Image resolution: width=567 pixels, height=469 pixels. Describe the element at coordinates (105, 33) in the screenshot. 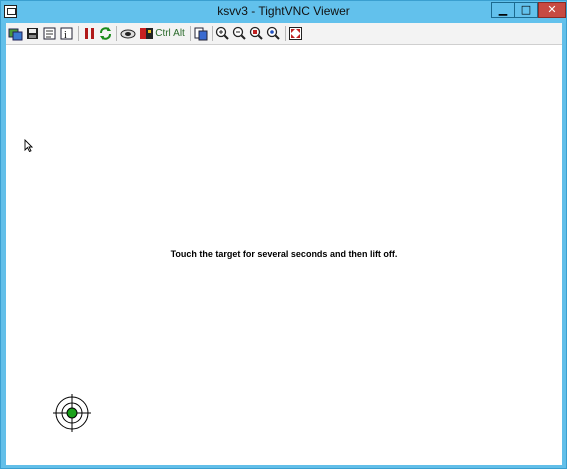

I see `refresh-icon` at that location.